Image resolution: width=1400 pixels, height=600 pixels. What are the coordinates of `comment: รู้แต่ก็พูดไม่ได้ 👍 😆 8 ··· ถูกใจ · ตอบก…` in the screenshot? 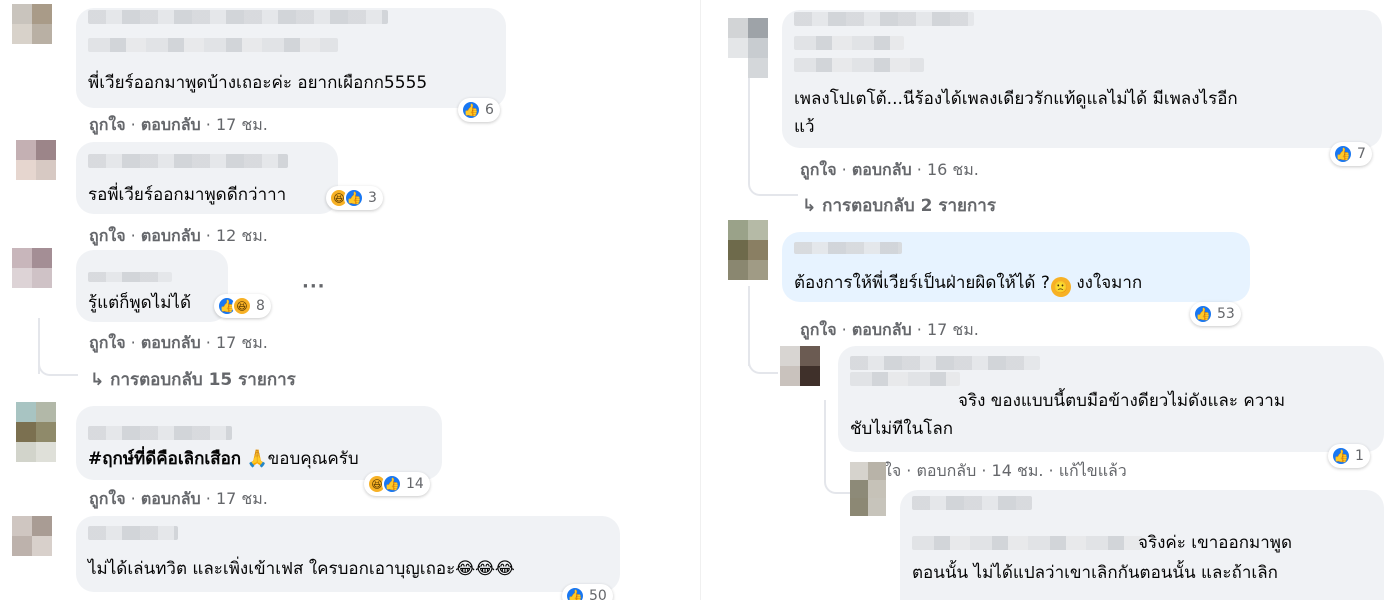 It's located at (350, 323).